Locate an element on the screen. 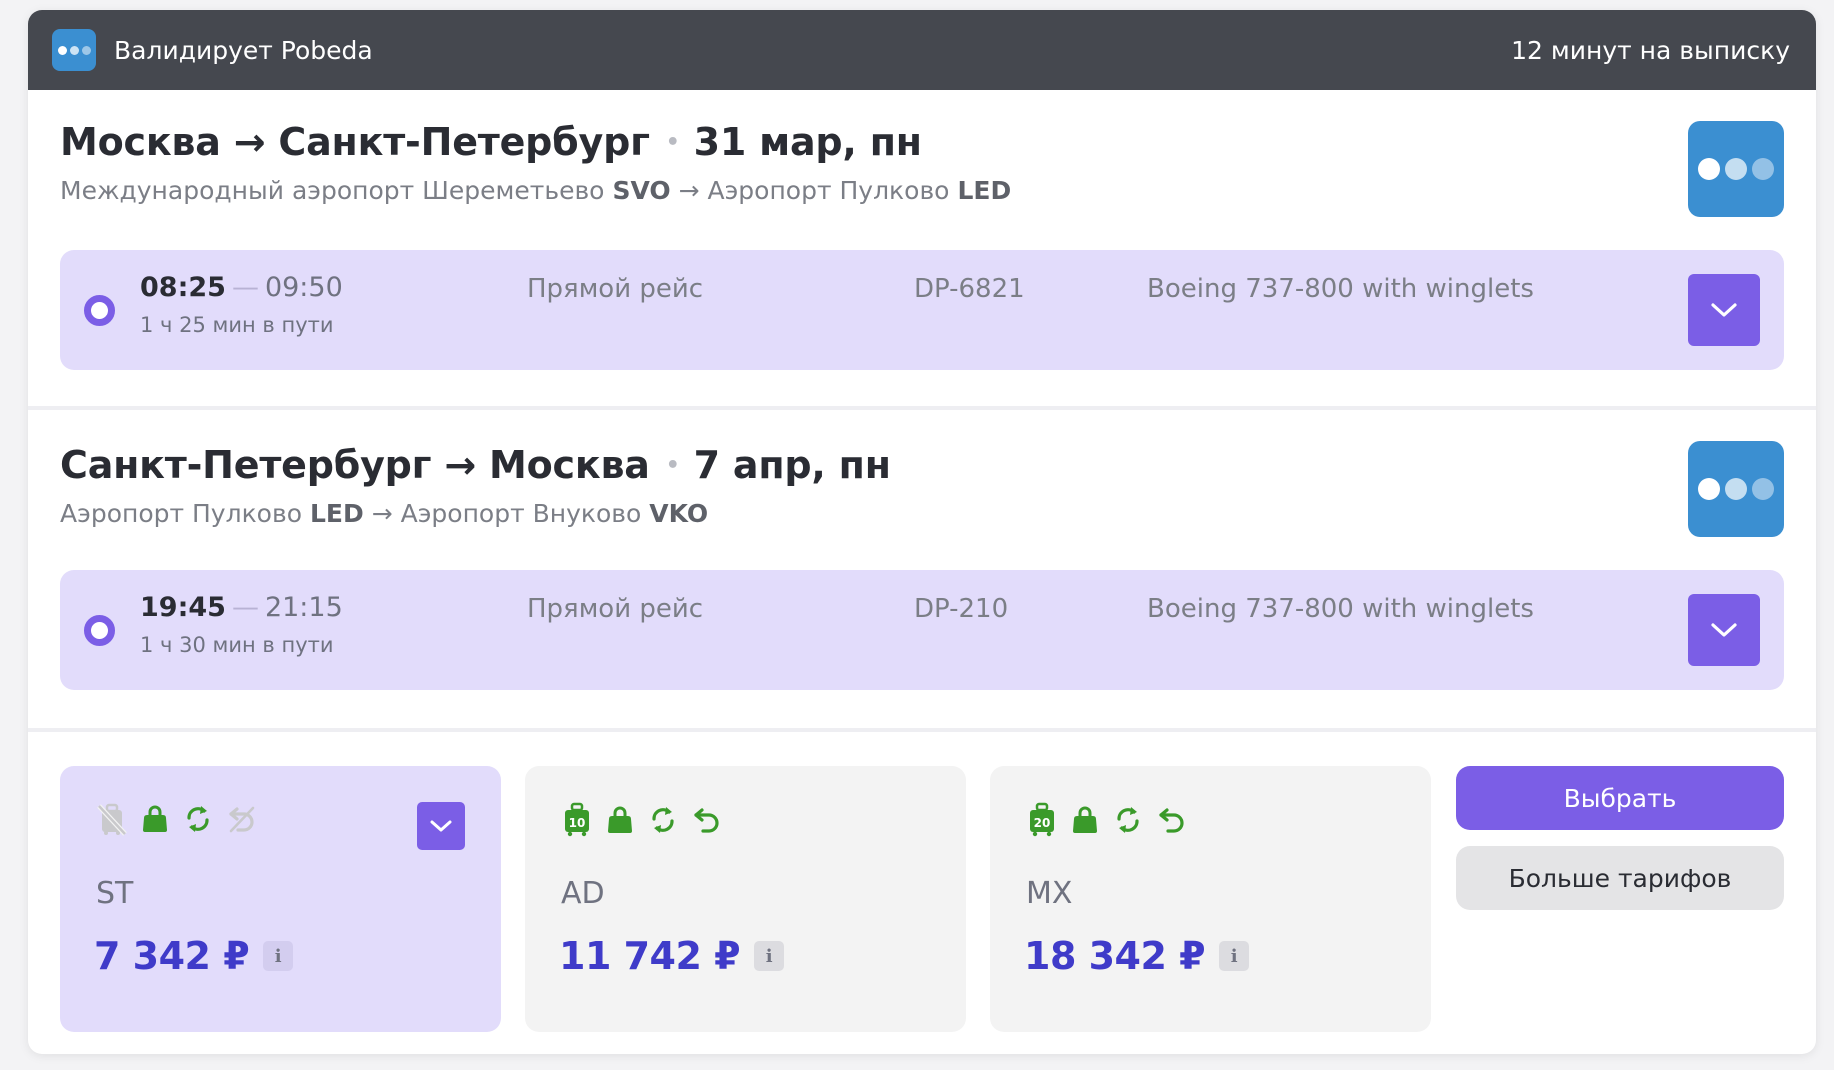 The image size is (1834, 1070). checked-baggage-10kg-icon: 10 is located at coordinates (577, 819).